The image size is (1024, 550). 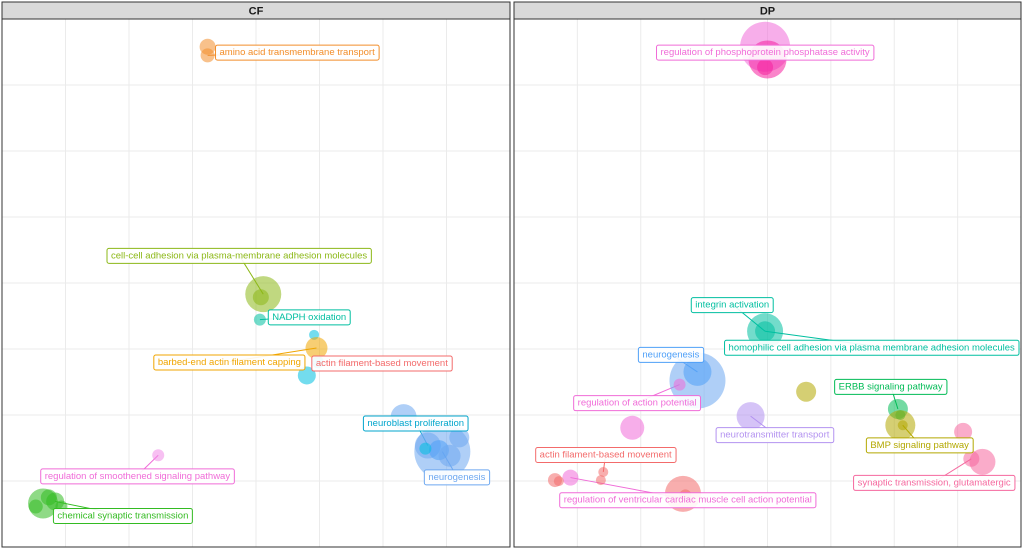 I want to click on term-label-text: neuroblast proliferation, so click(x=415, y=423).